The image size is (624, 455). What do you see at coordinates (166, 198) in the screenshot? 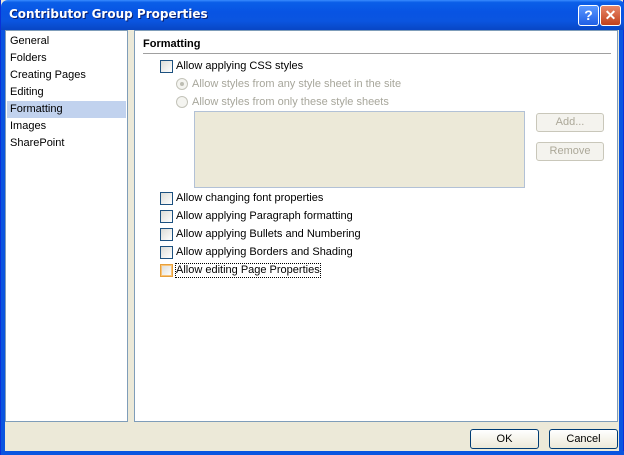
I see `font-properties-checkbox` at bounding box center [166, 198].